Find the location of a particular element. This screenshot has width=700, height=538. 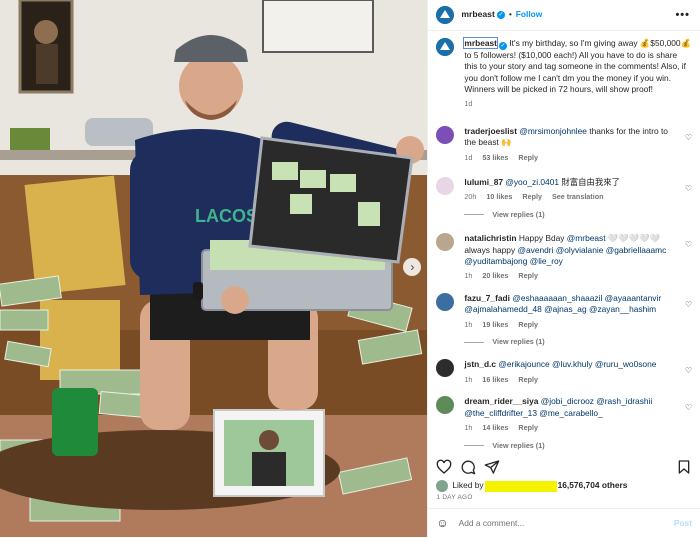

redacted-username is located at coordinates (520, 486).